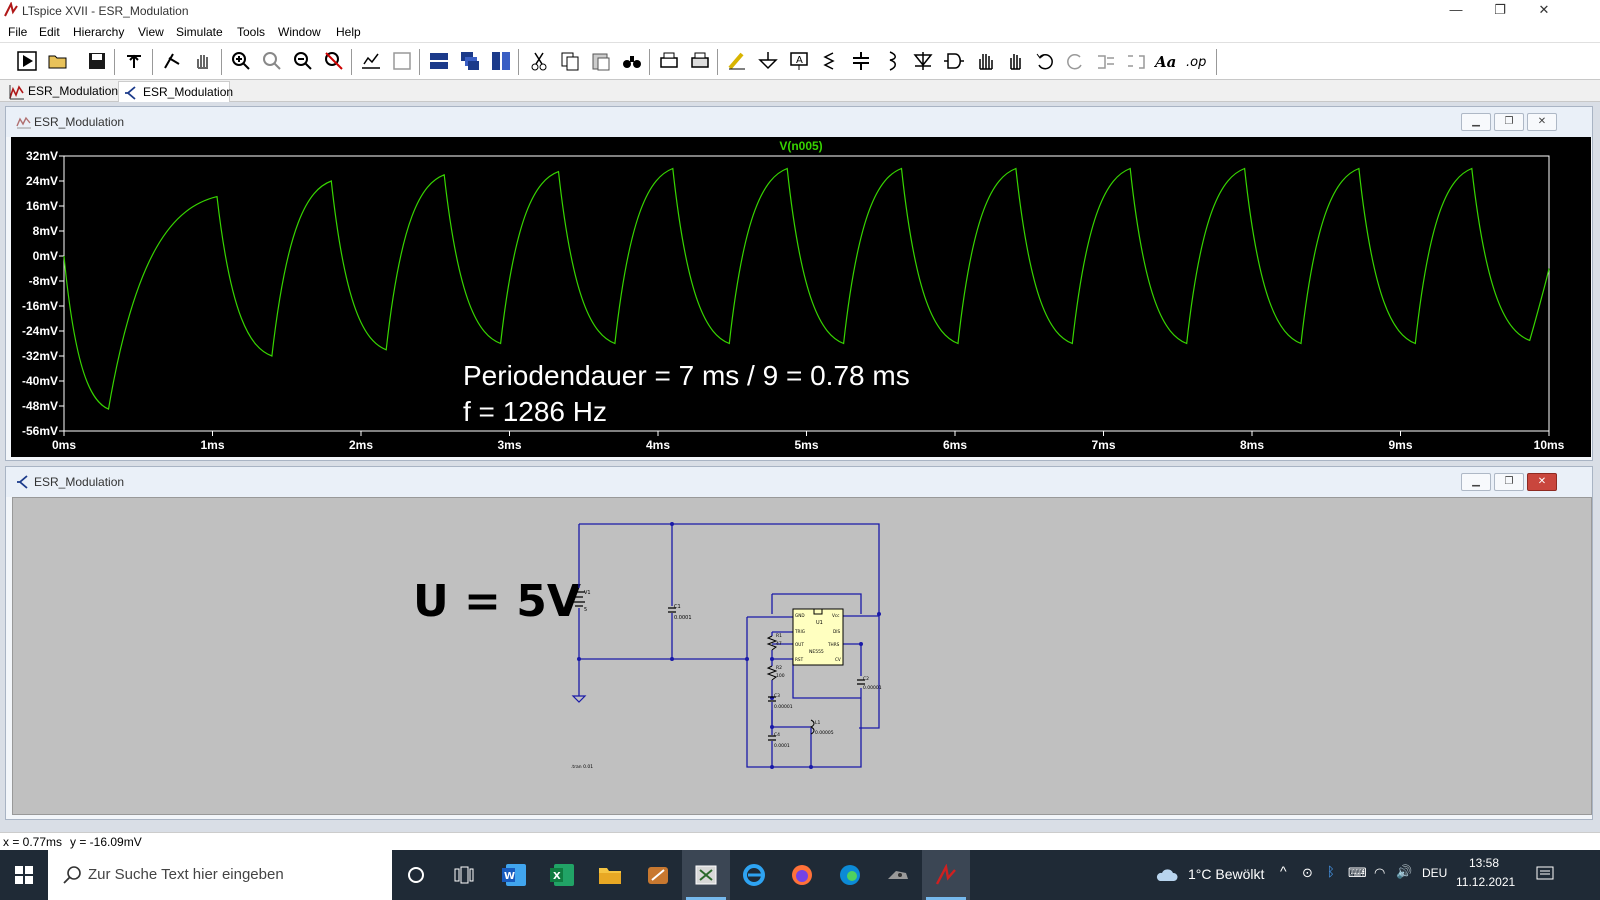 Image resolution: width=1600 pixels, height=900 pixels. What do you see at coordinates (1542, 482) in the screenshot?
I see `schematic-close-button: ✕` at bounding box center [1542, 482].